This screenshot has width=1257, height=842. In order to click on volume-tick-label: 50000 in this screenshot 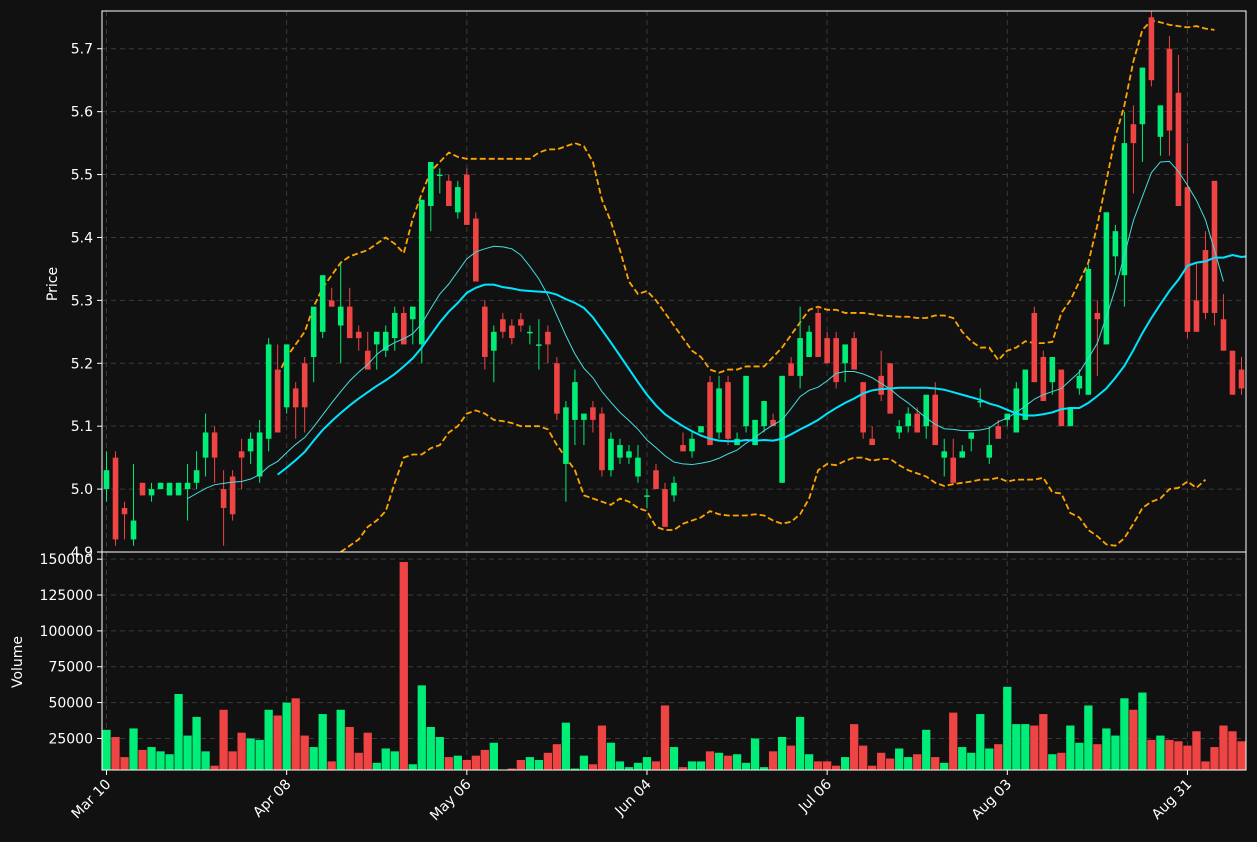, I will do `click(70, 704)`.